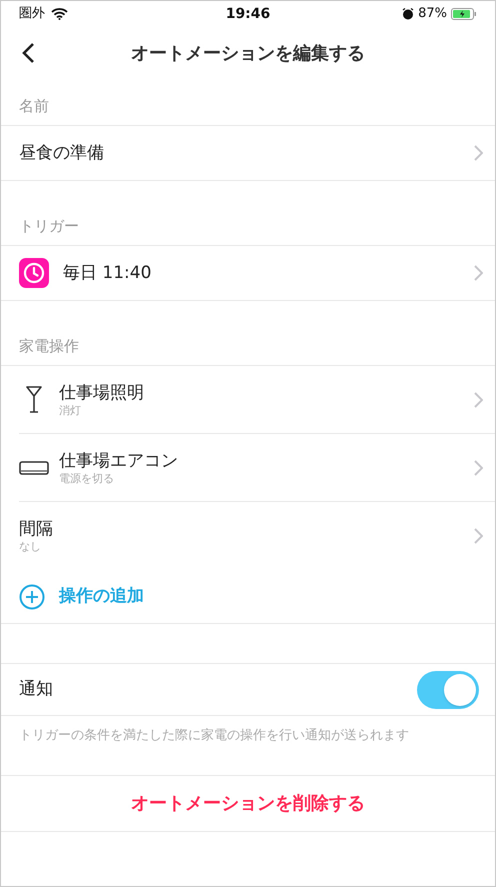  I want to click on notification-toggle, so click(448, 689).